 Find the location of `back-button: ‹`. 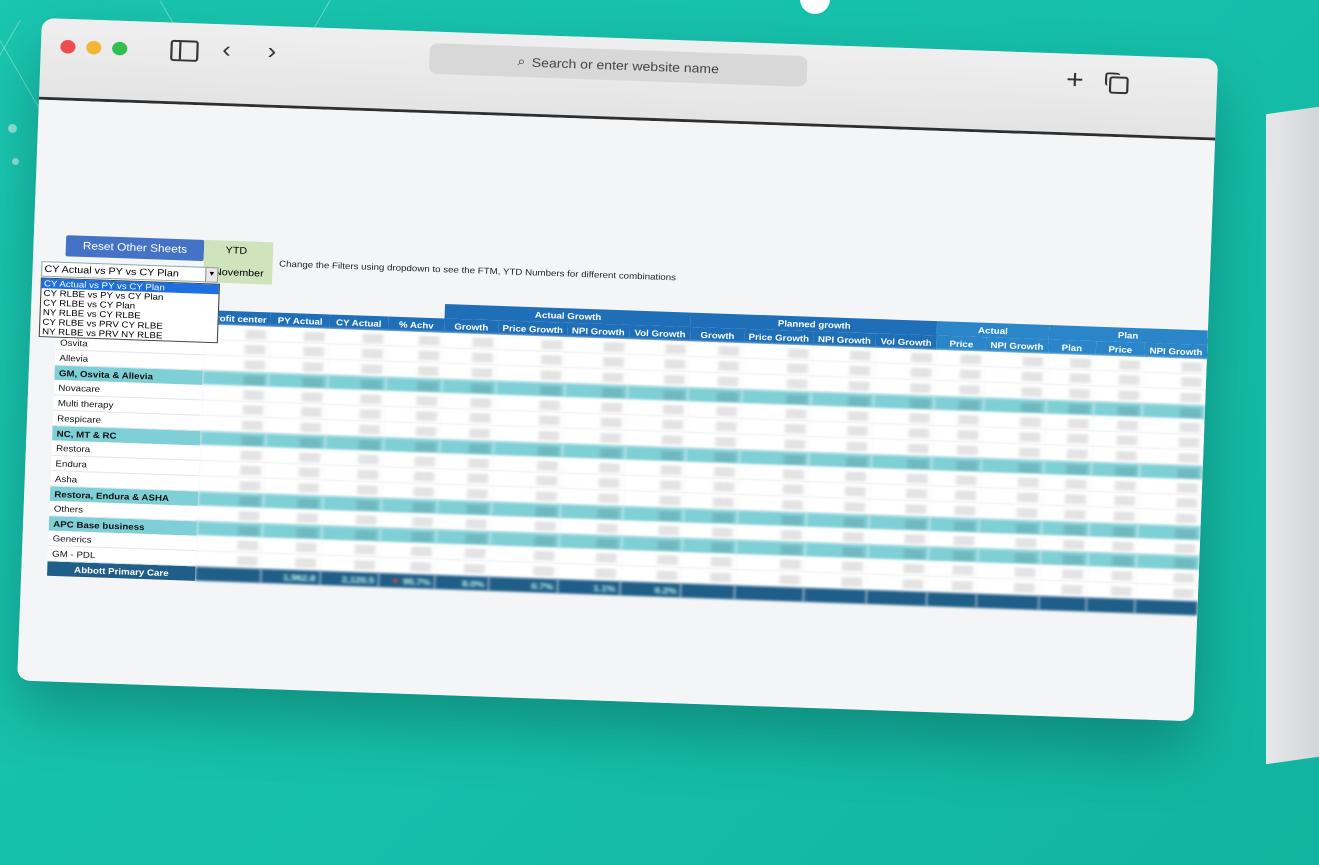

back-button: ‹ is located at coordinates (227, 50).